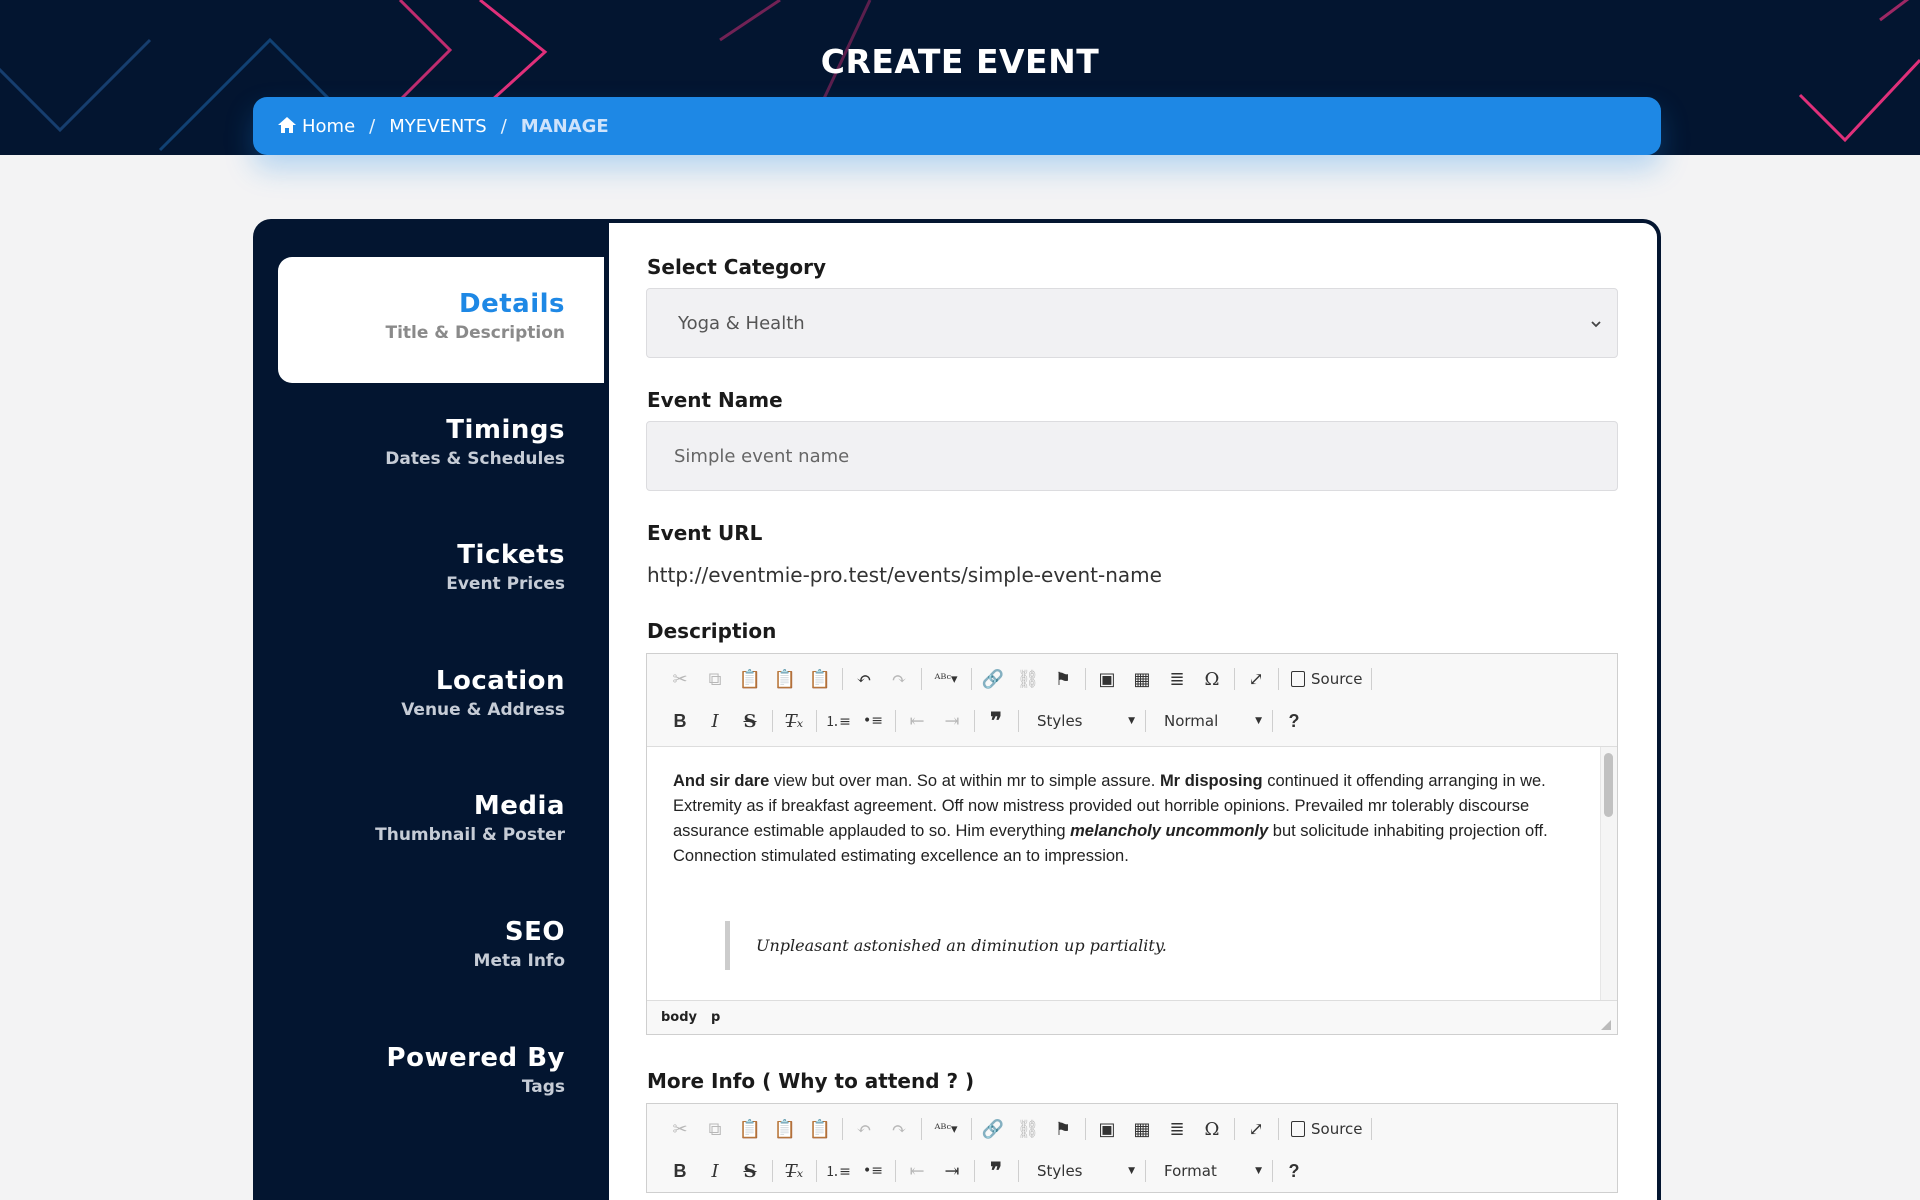  Describe the element at coordinates (470, 835) in the screenshot. I see `sidebar-item-subtitle: Thumbnail & Poster` at that location.